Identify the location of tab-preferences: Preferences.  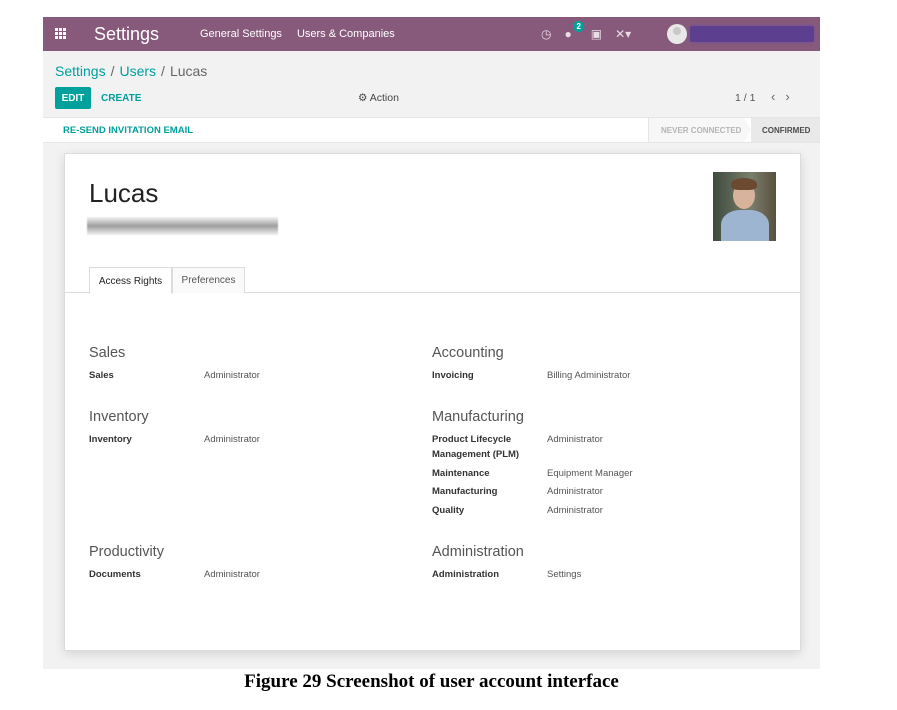
(208, 280).